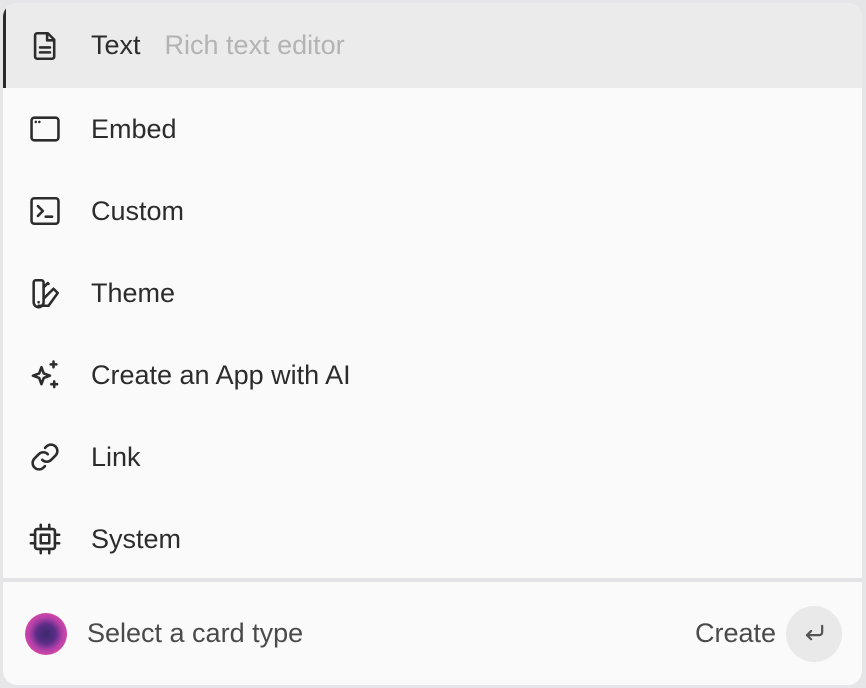 The width and height of the screenshot is (866, 688). What do you see at coordinates (133, 292) in the screenshot?
I see `menu-item-label: Theme` at bounding box center [133, 292].